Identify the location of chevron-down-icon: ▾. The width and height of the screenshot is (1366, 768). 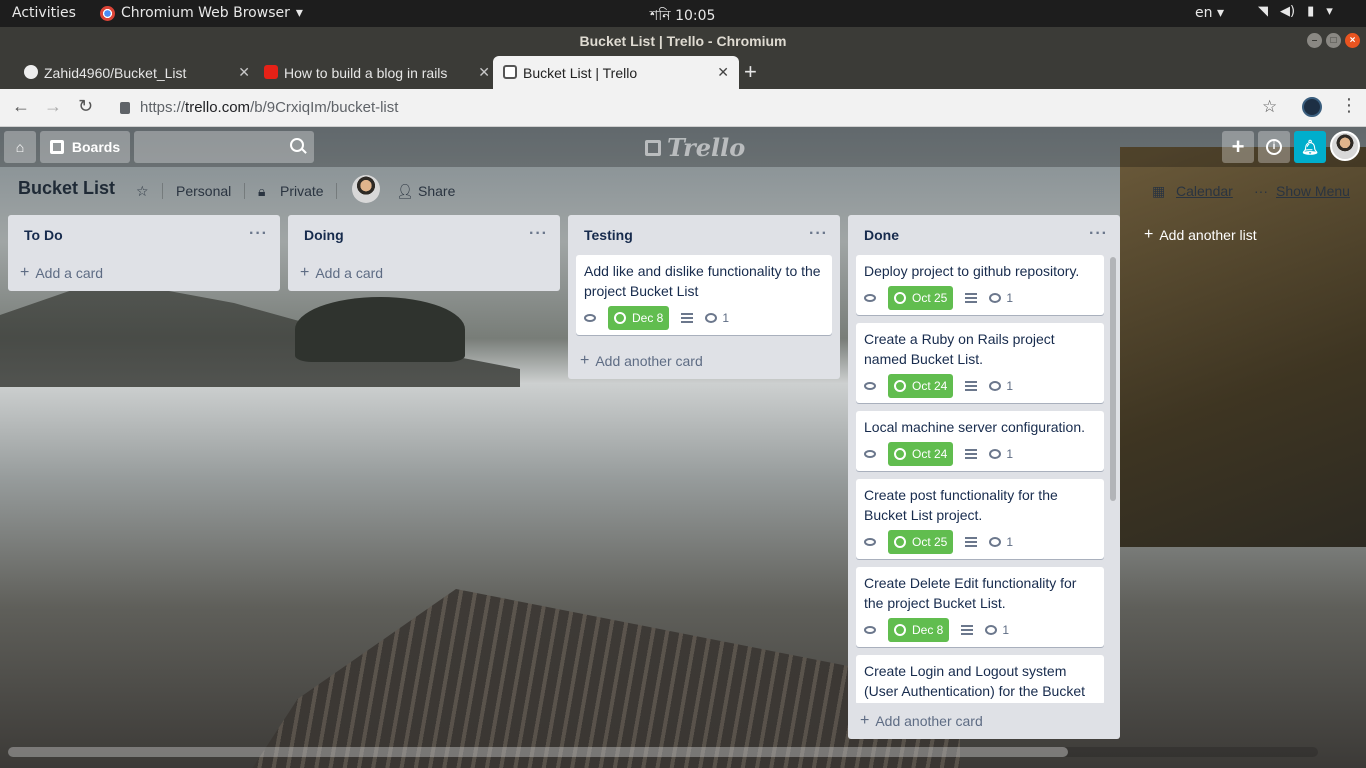
(299, 13).